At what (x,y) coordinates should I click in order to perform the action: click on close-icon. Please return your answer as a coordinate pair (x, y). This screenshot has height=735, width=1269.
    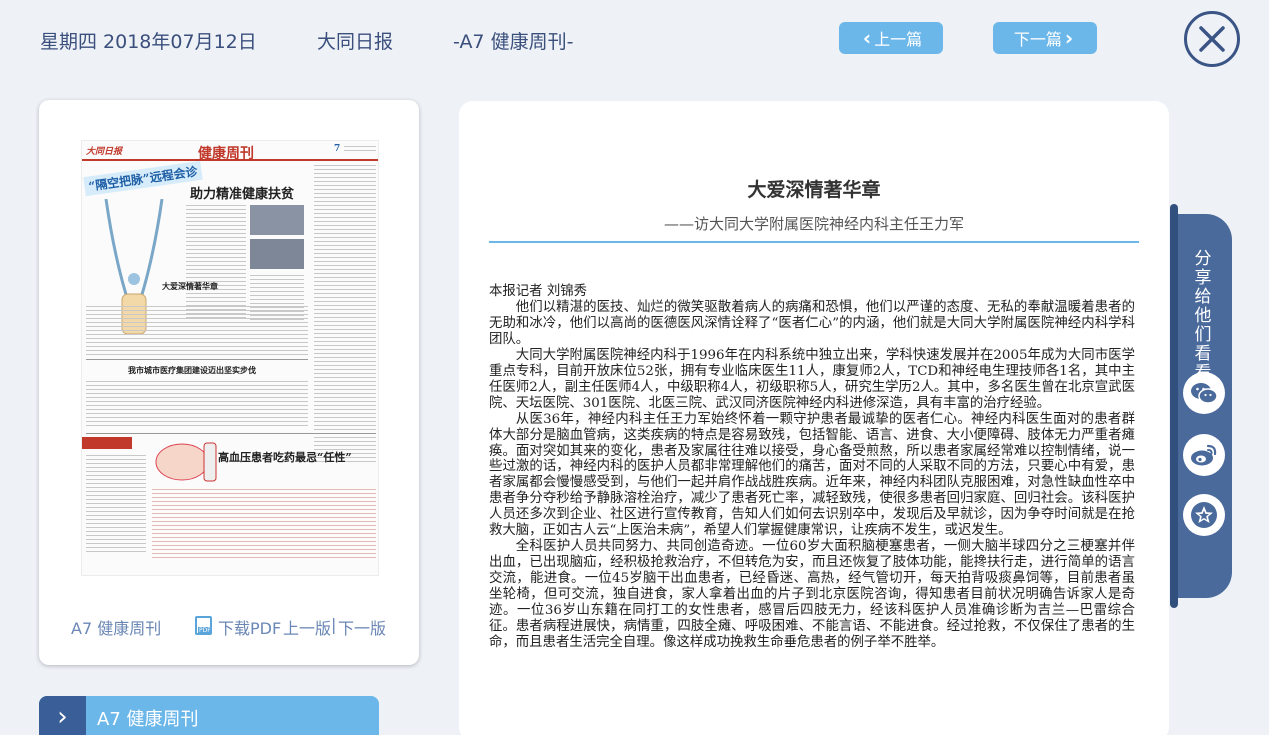
    Looking at the image, I should click on (1212, 39).